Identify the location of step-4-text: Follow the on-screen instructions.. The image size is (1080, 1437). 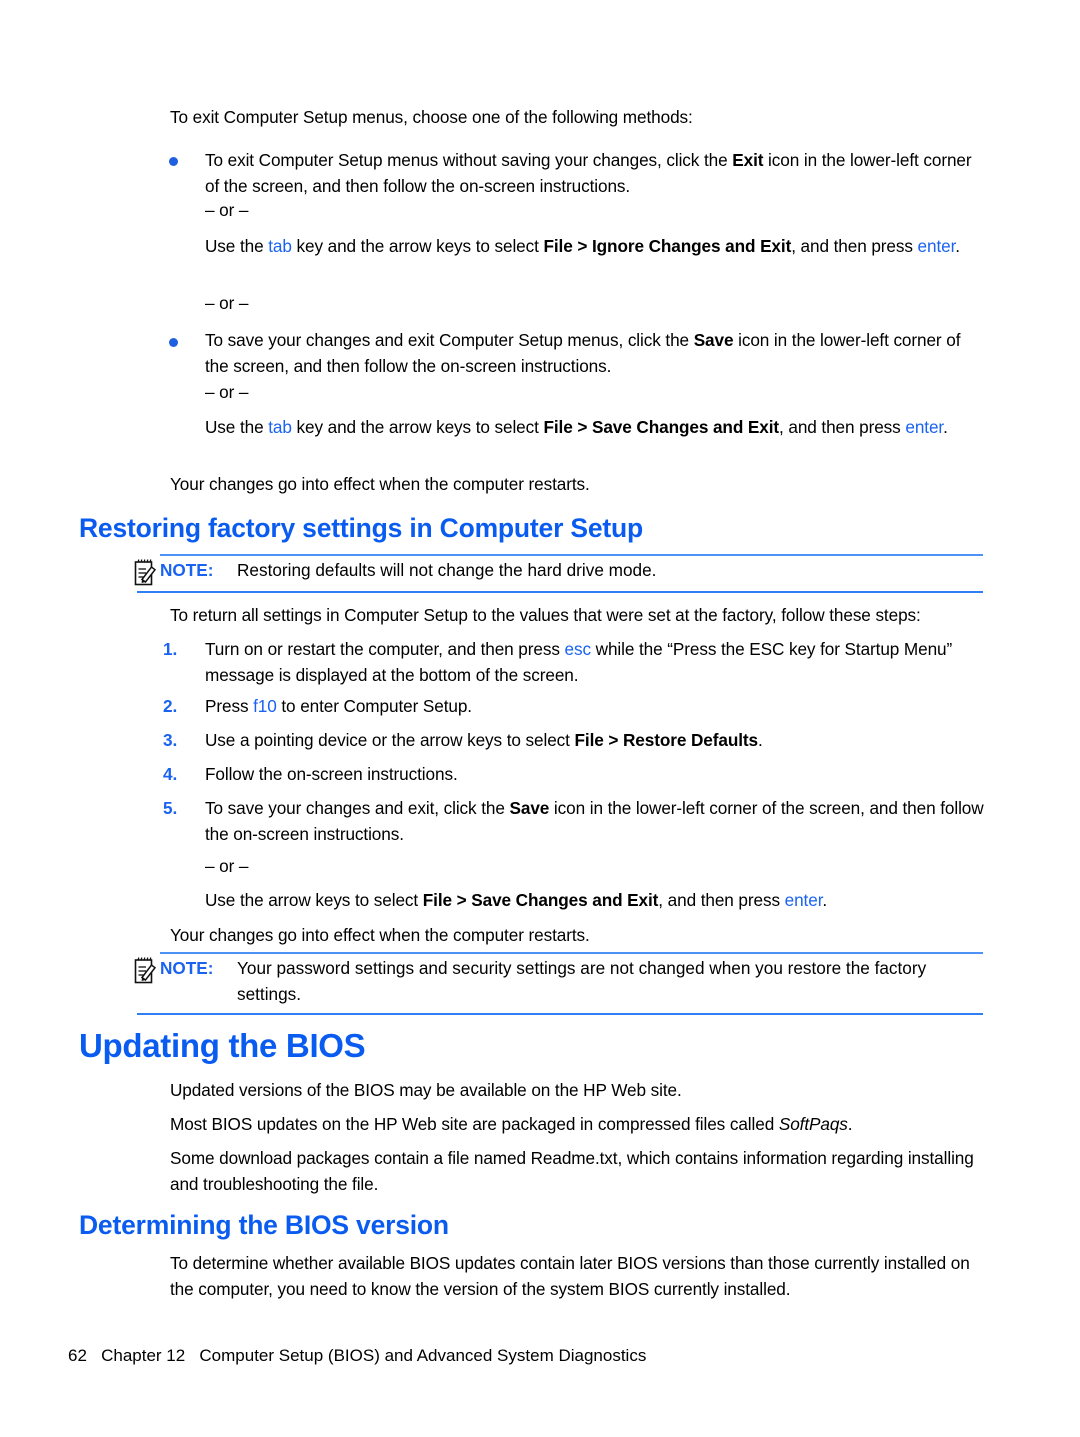
(596, 775).